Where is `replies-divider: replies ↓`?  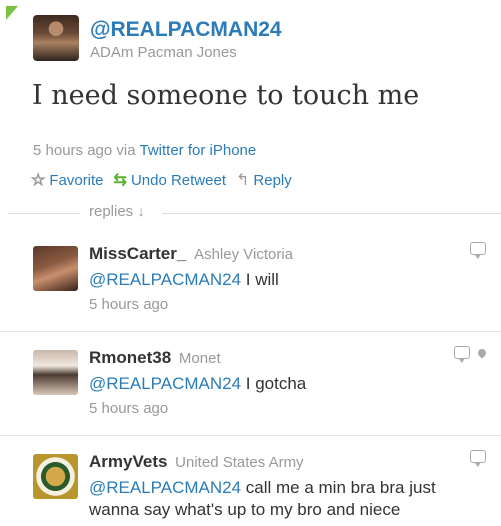
replies-divider: replies ↓ is located at coordinates (250, 213).